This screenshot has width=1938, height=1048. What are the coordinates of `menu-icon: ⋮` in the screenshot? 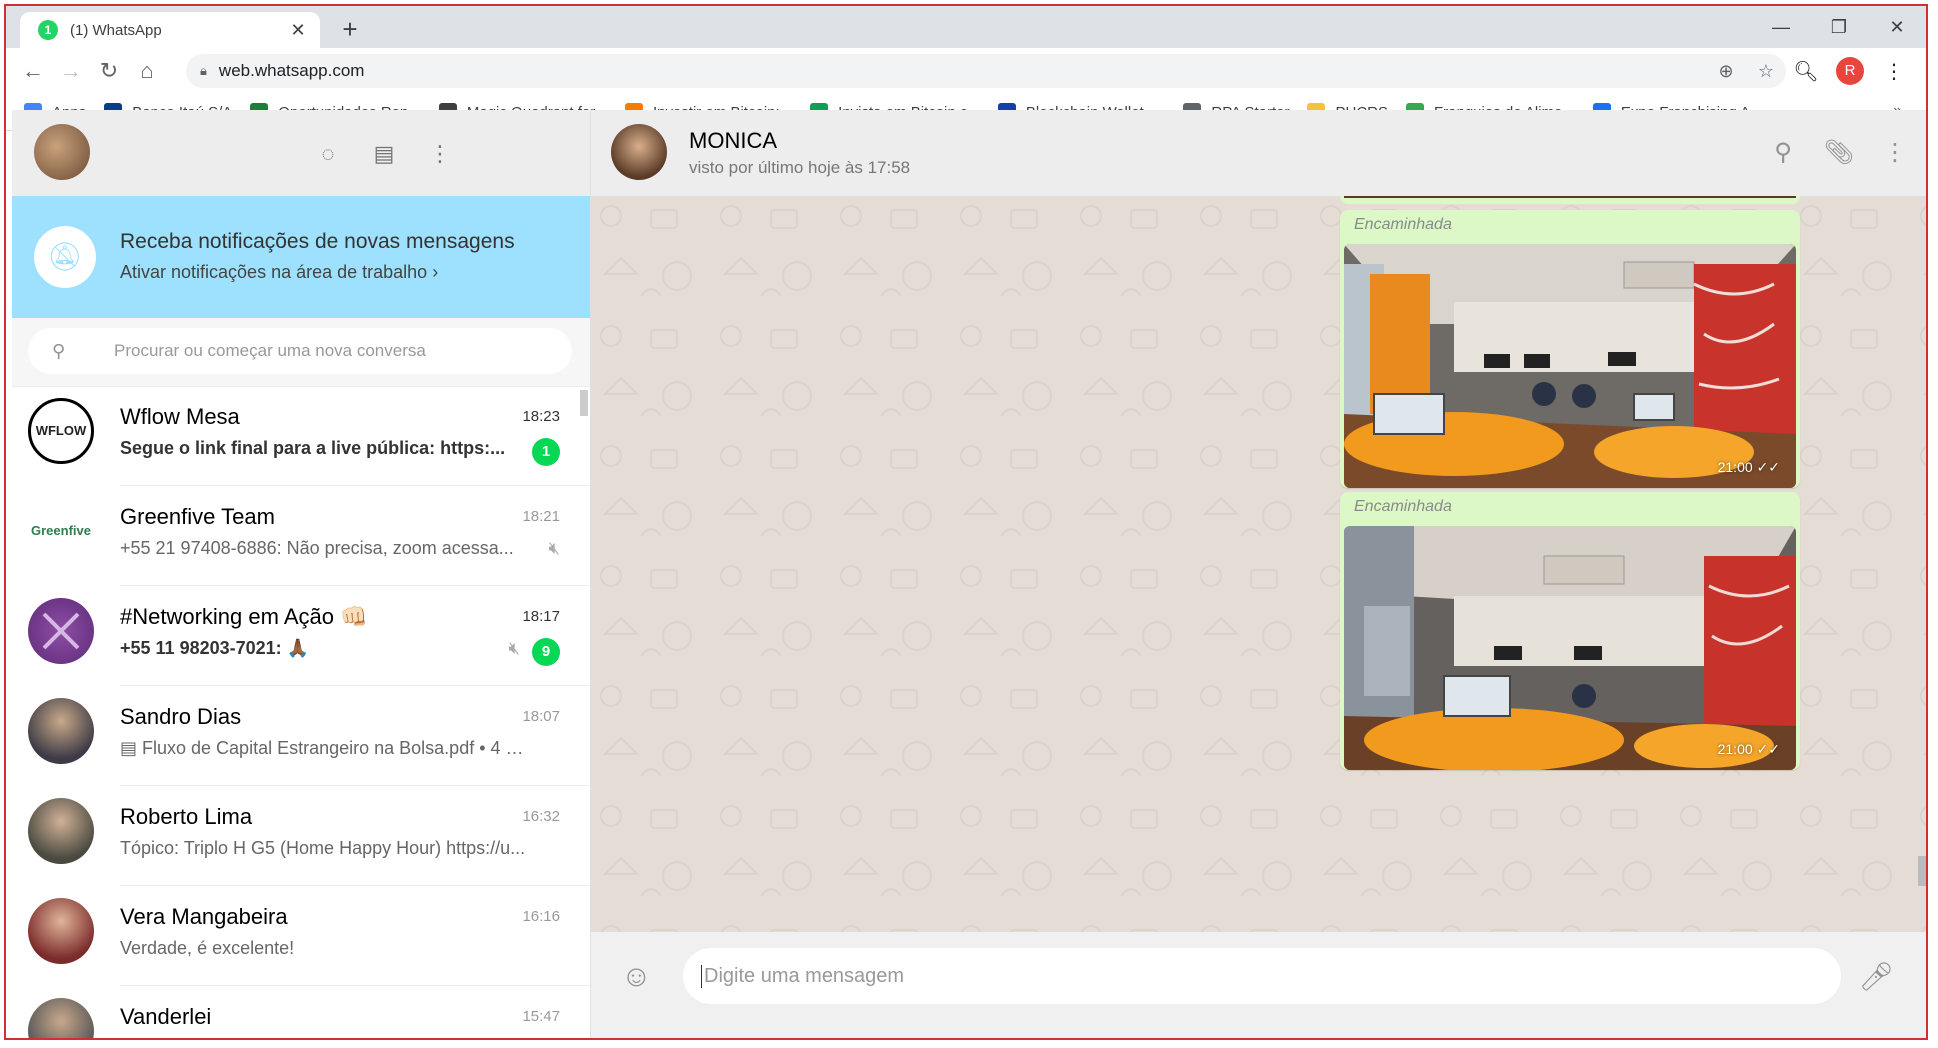 It's located at (440, 154).